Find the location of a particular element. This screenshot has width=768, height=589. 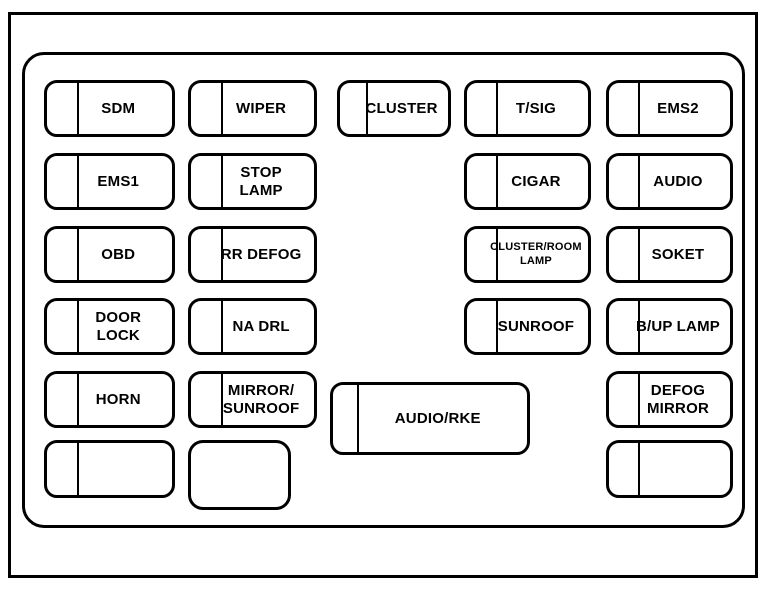

fuse-label-defog-mirror: DEFOG MIRROR is located at coordinates (677, 399).